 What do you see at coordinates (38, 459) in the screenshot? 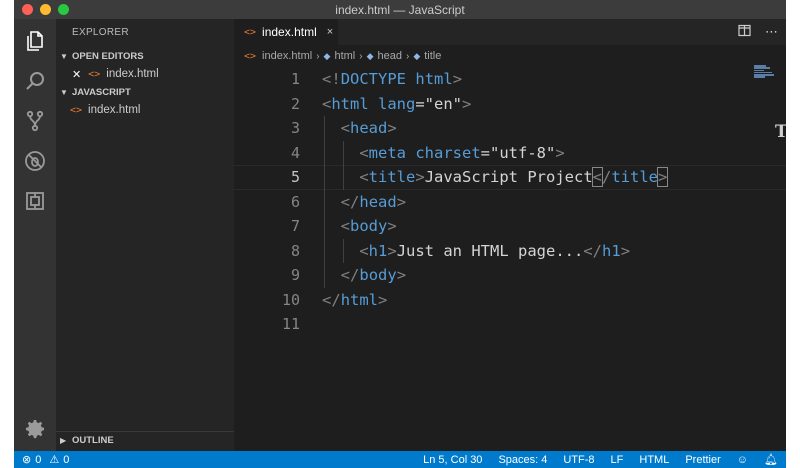
I see `error-count: 0` at bounding box center [38, 459].